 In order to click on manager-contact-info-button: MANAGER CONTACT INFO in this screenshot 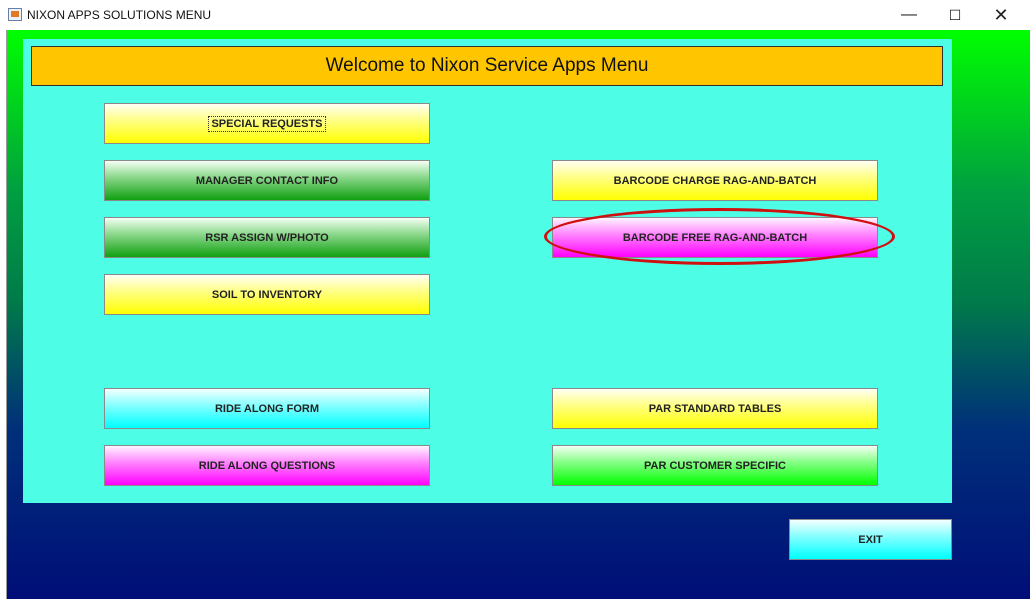, I will do `click(267, 180)`.